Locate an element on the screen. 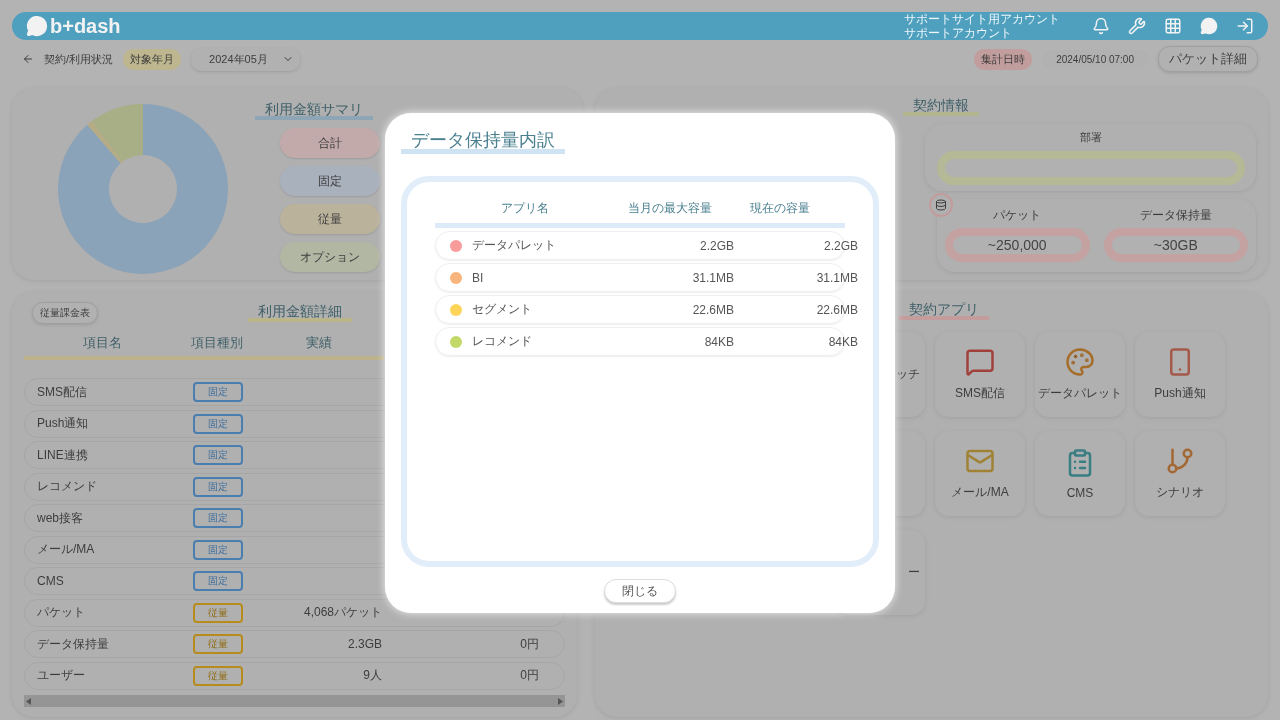 This screenshot has height=720, width=1280. aggregated-label: 集計日時 is located at coordinates (1003, 59).